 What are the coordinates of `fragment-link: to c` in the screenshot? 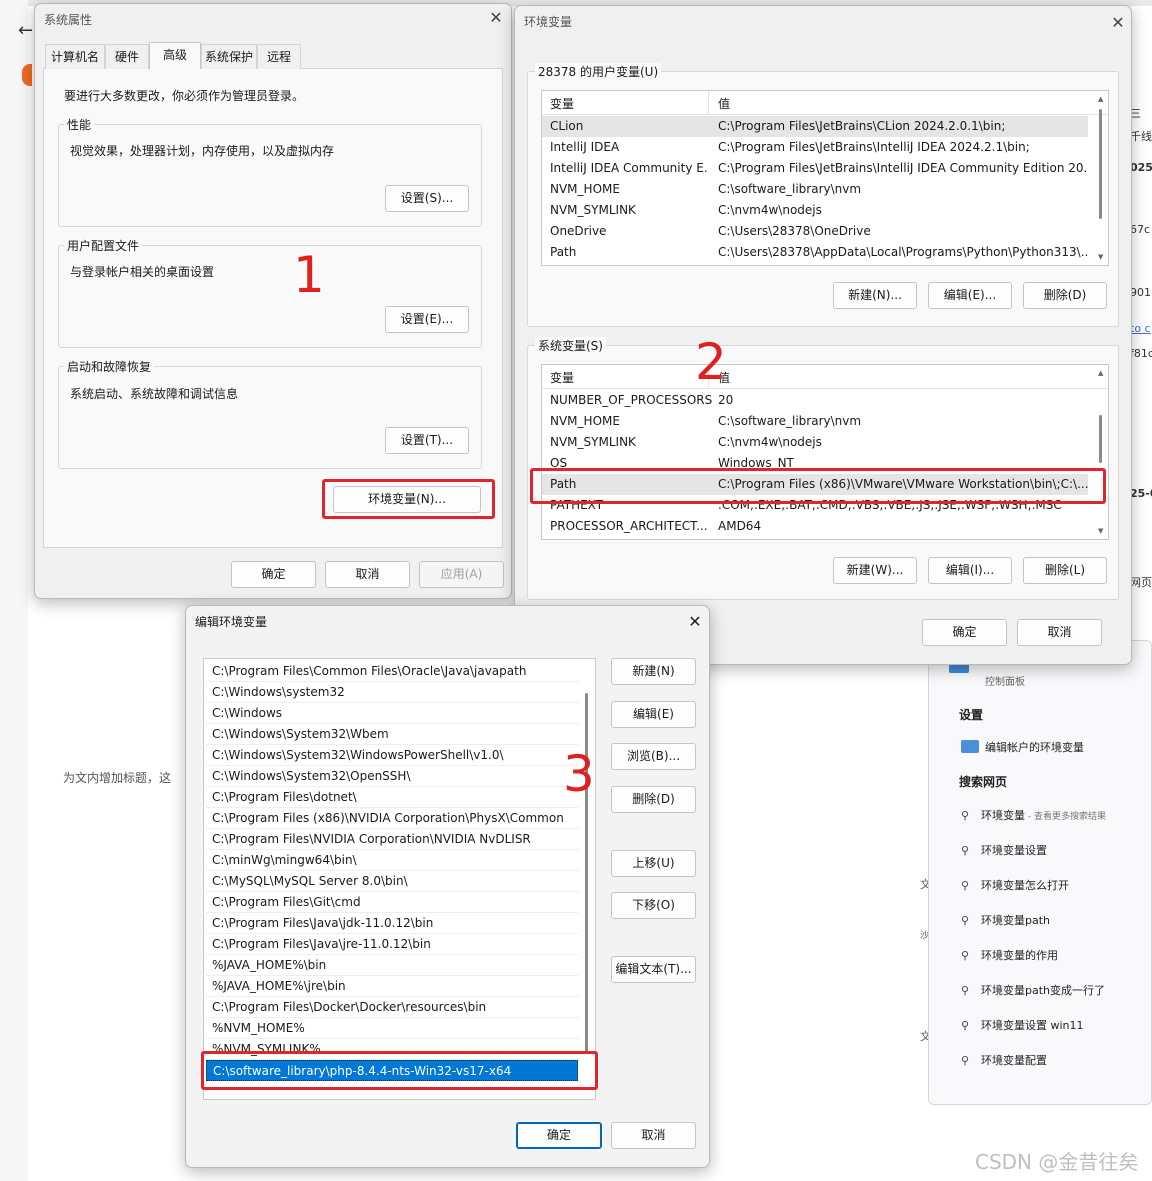 It's located at (1140, 328).